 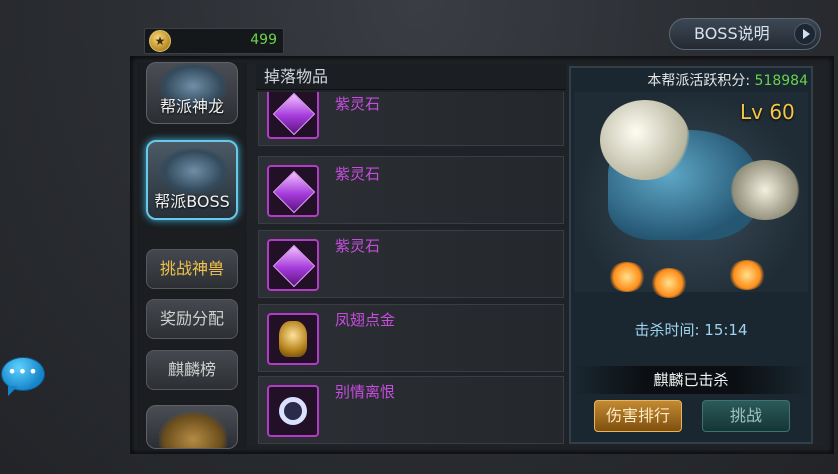 I want to click on list-item: 别情离恨, so click(x=411, y=410).